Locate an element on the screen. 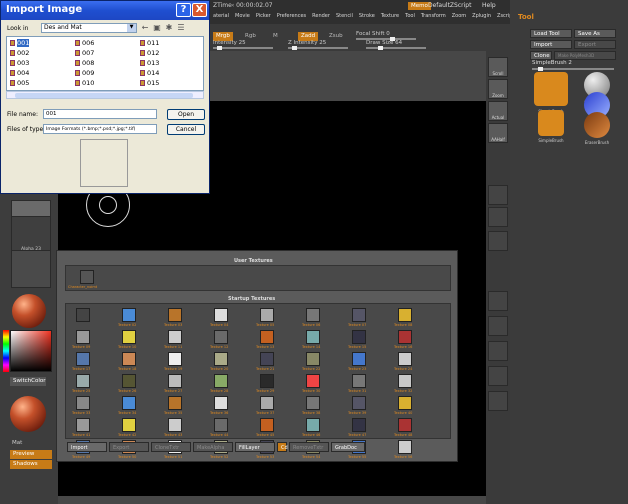  file-item: 009 is located at coordinates (84, 73).